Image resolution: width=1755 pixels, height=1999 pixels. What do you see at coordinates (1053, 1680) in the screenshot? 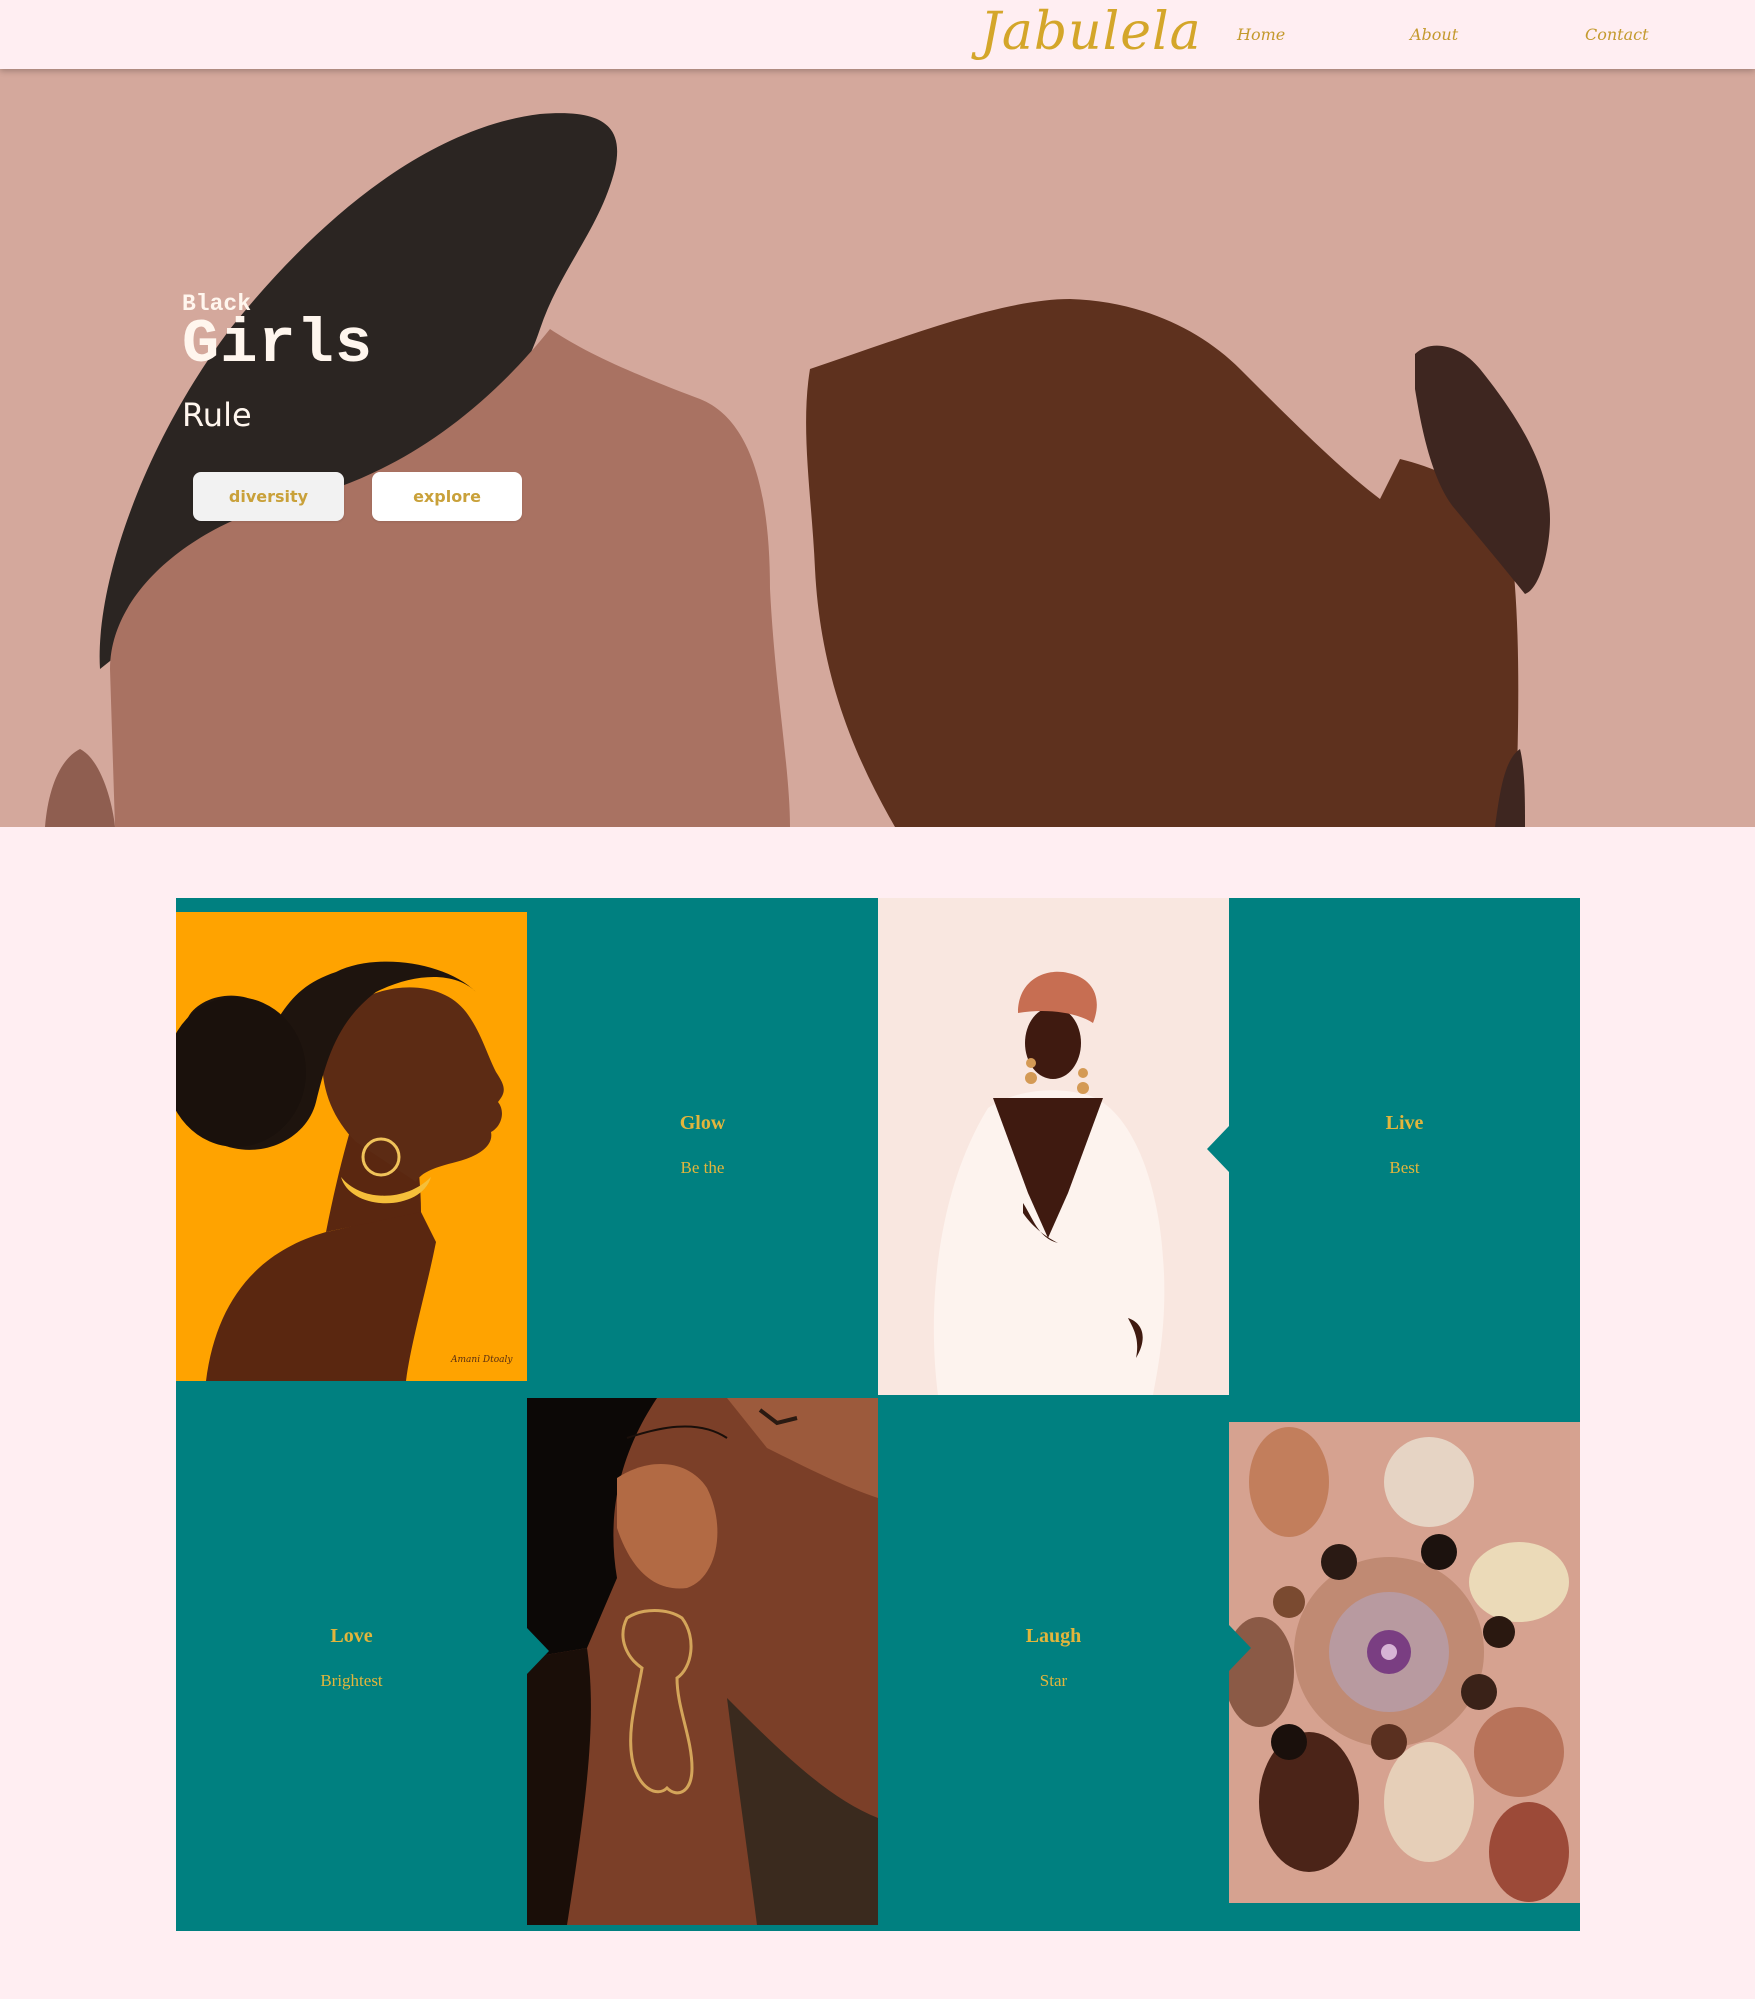
I see `card-laugh-subtitle: Star` at bounding box center [1053, 1680].